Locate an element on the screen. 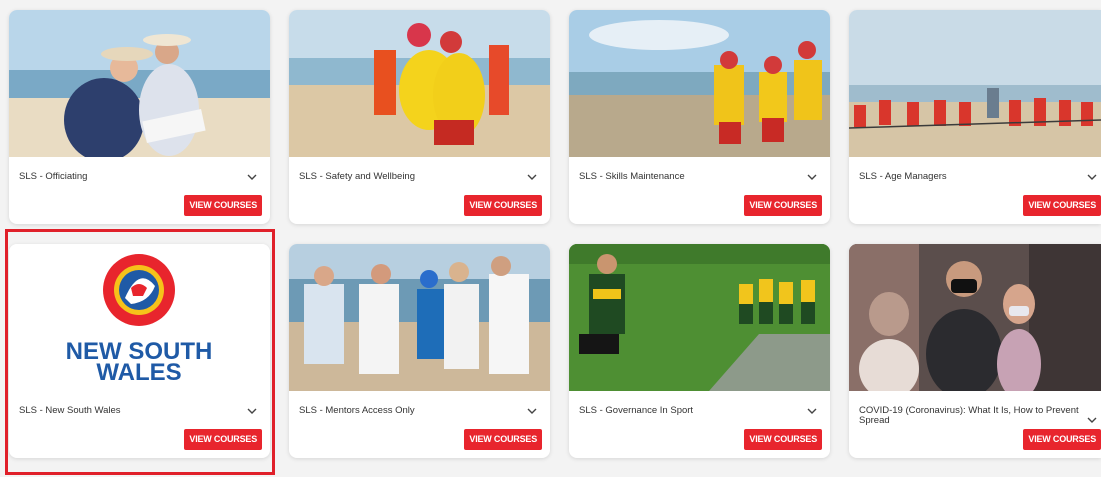 The width and height of the screenshot is (1101, 477). course-card-governance: SLS - Governance In Sport VIEW COURSES is located at coordinates (699, 351).